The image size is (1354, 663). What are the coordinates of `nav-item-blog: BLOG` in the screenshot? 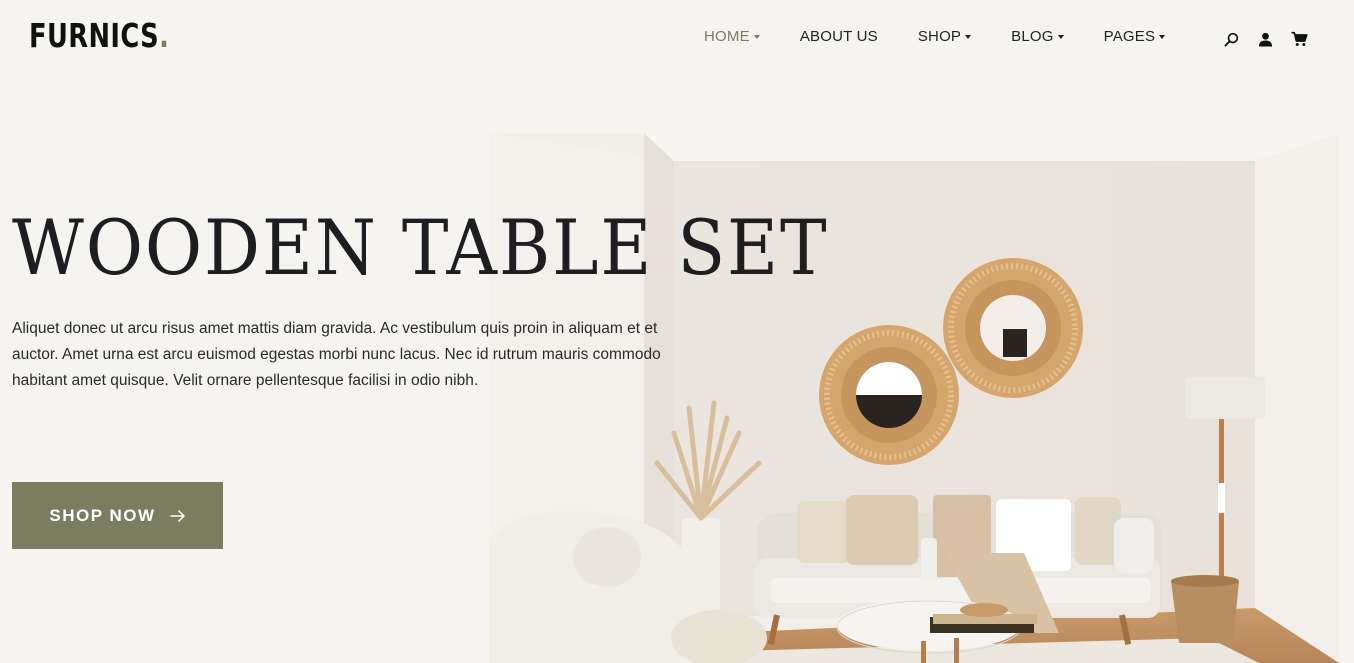 It's located at (1037, 36).